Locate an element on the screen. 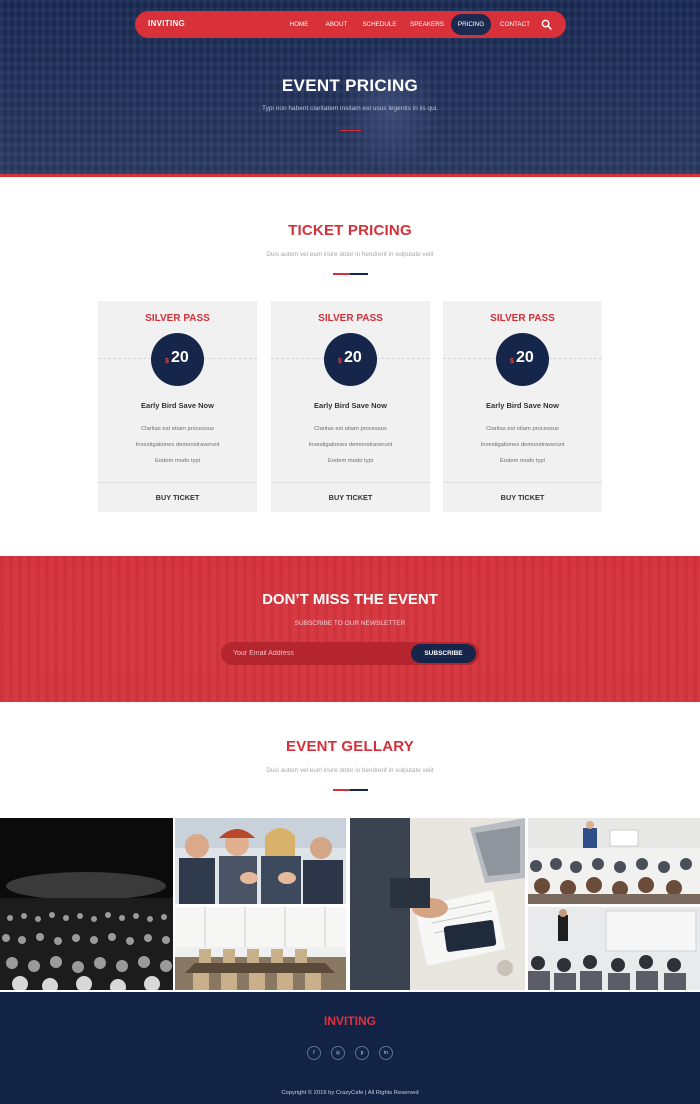 This screenshot has height=1104, width=700. nav-item-schedule: SCHEDULE is located at coordinates (379, 24).